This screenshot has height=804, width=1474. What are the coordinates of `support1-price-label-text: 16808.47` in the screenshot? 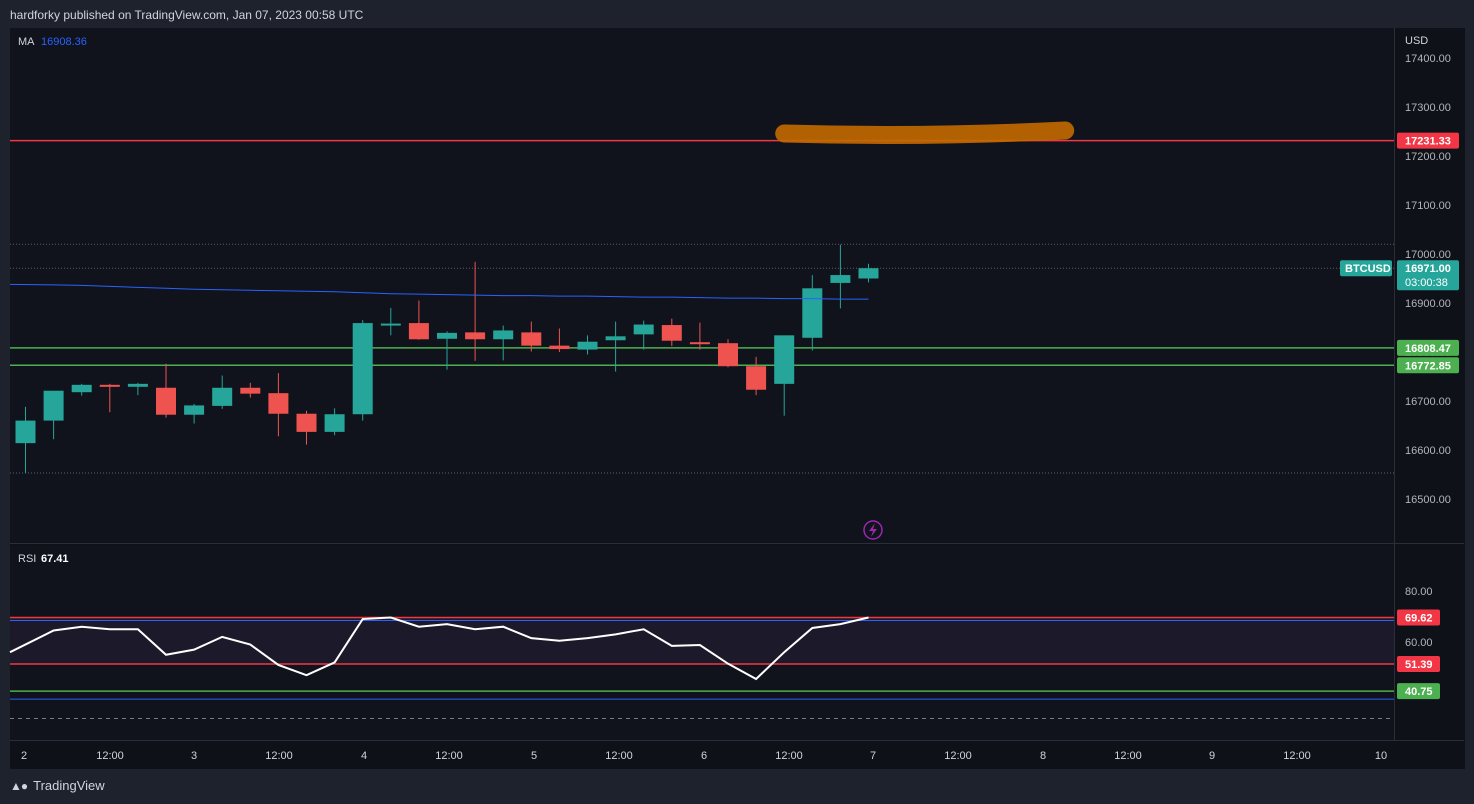 It's located at (1428, 349).